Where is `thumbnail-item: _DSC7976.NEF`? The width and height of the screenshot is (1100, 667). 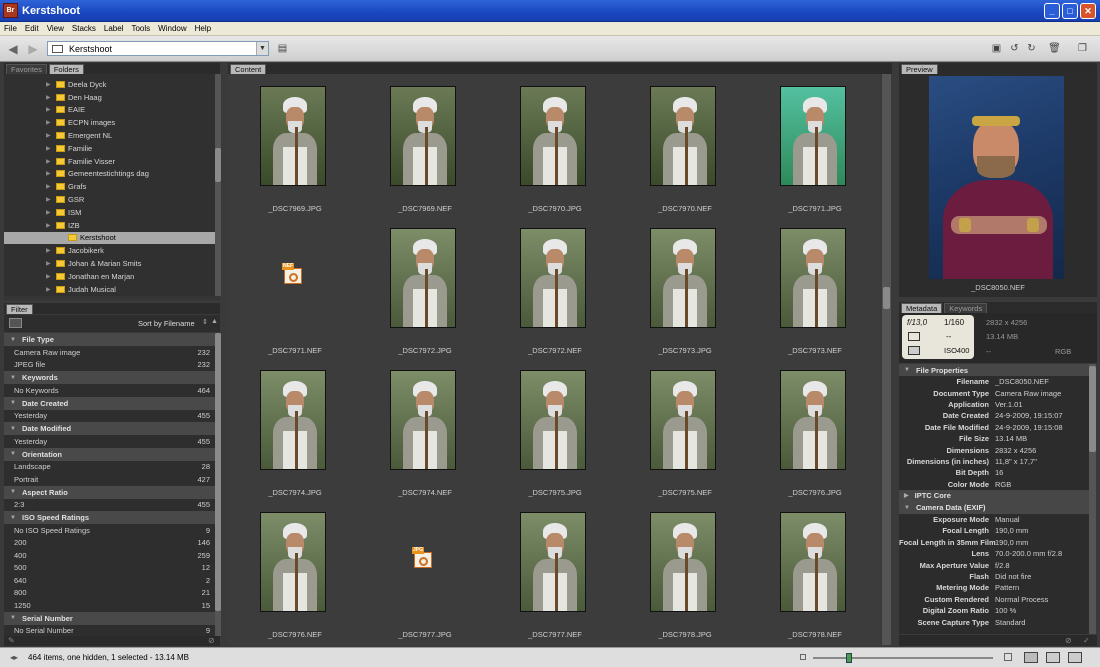
thumbnail-item: _DSC7976.NEF is located at coordinates (295, 579).